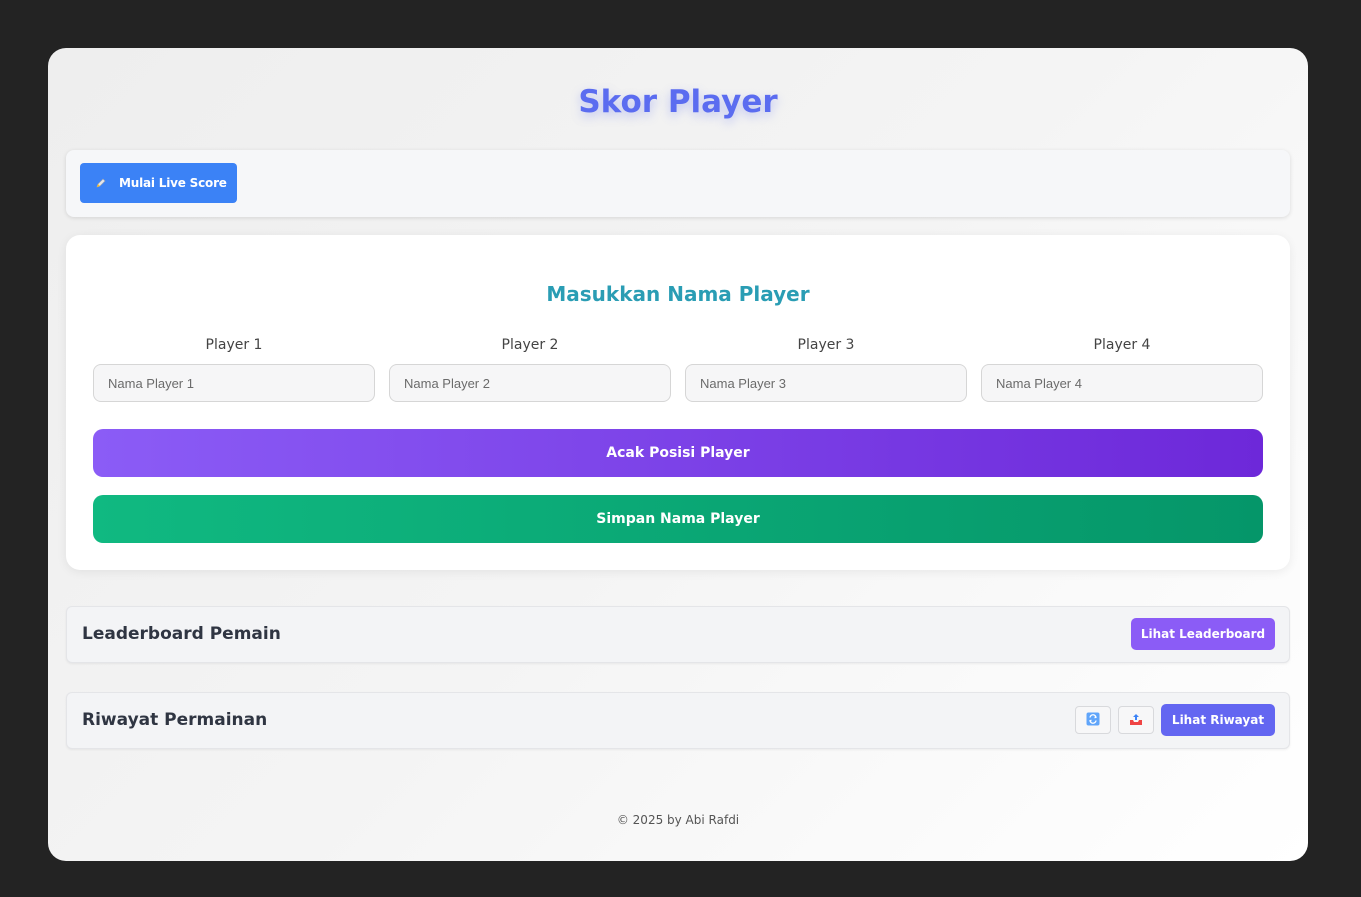  I want to click on start-live-score-button: Mulai Live Score, so click(158, 183).